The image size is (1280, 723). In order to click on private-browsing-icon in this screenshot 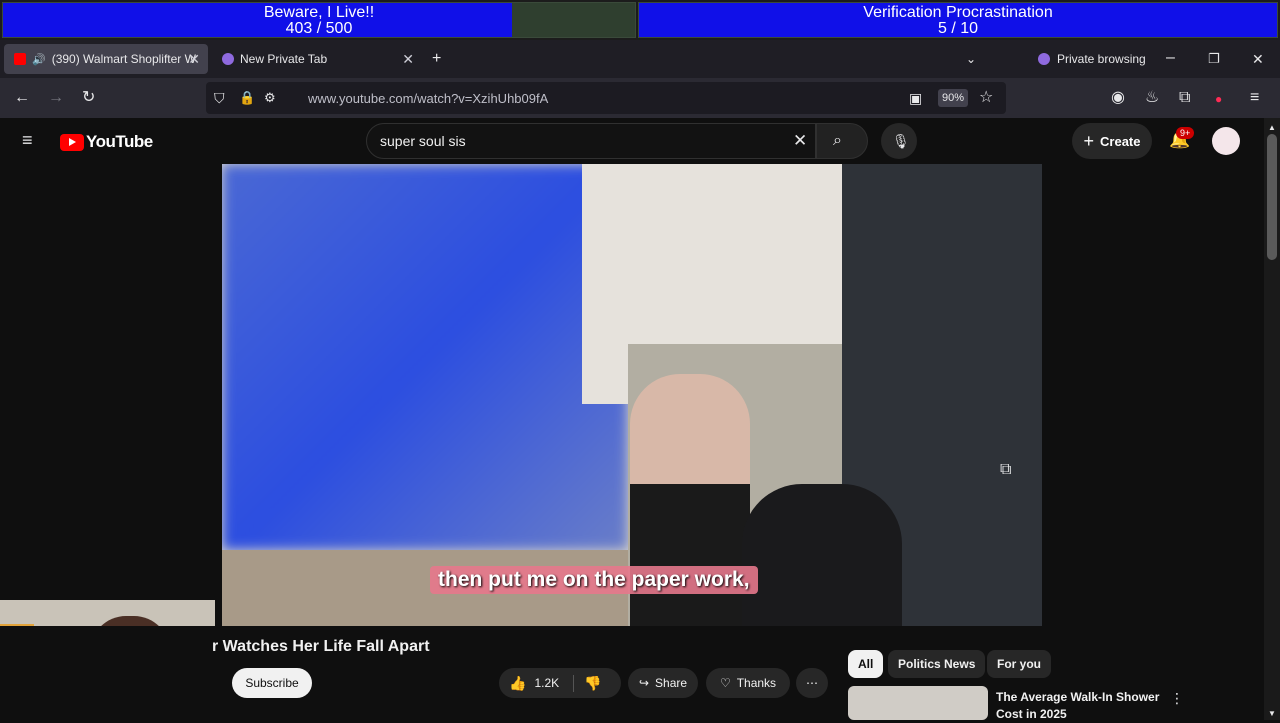, I will do `click(1044, 59)`.